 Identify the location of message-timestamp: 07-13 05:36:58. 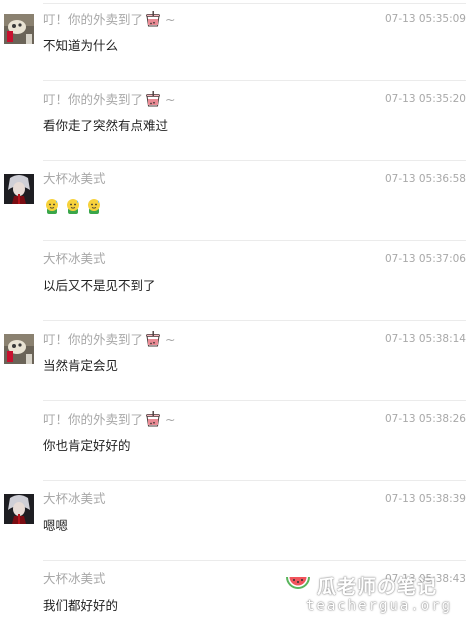
(425, 179).